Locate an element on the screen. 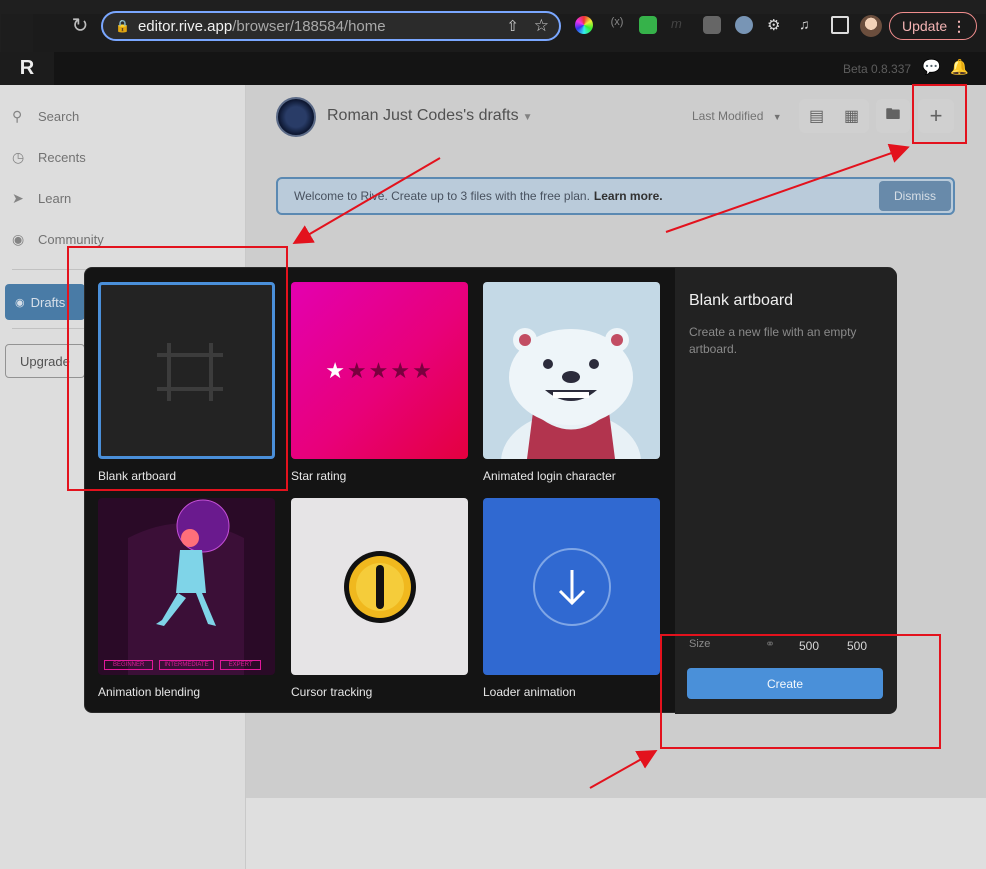 The width and height of the screenshot is (986, 869). template-label: Animation blending is located at coordinates (149, 692).